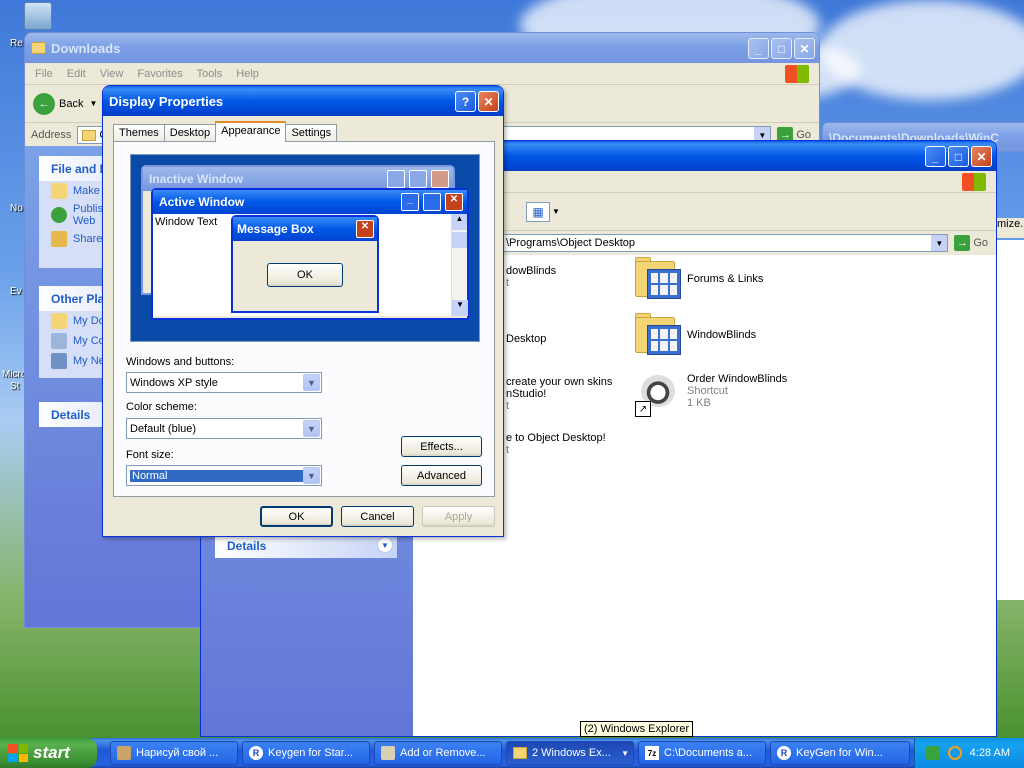 The image size is (1024, 768). What do you see at coordinates (186, 222) in the screenshot?
I see `preview-window-text: Window Text` at bounding box center [186, 222].